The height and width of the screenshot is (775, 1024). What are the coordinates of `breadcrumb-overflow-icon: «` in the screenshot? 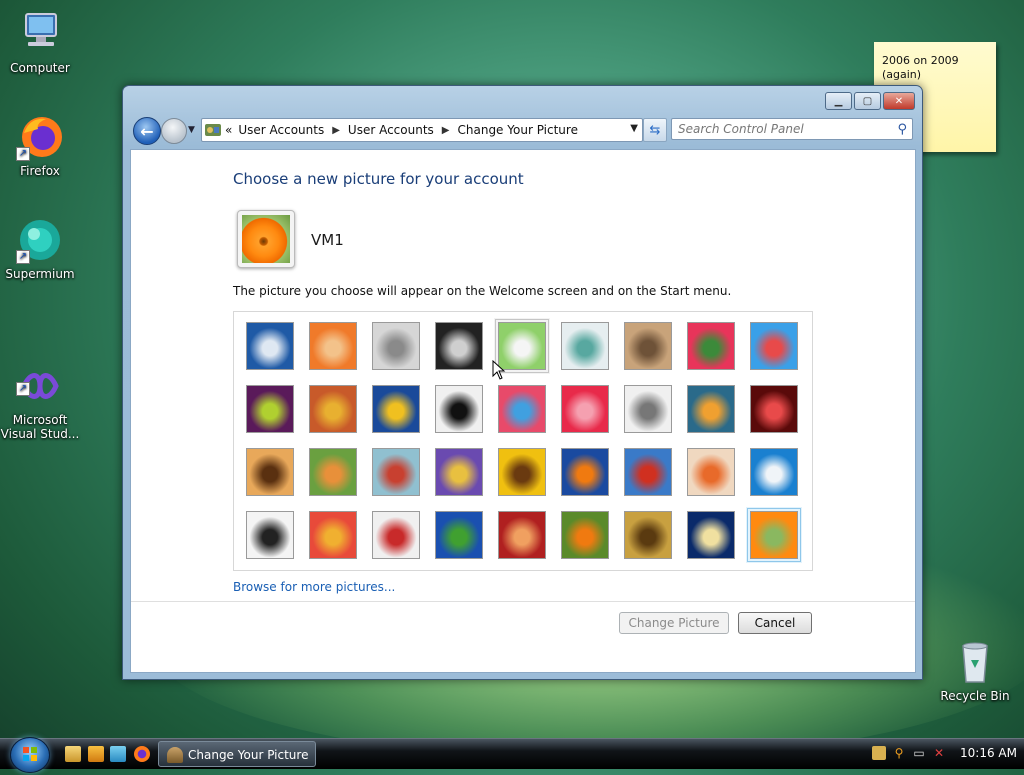 It's located at (228, 130).